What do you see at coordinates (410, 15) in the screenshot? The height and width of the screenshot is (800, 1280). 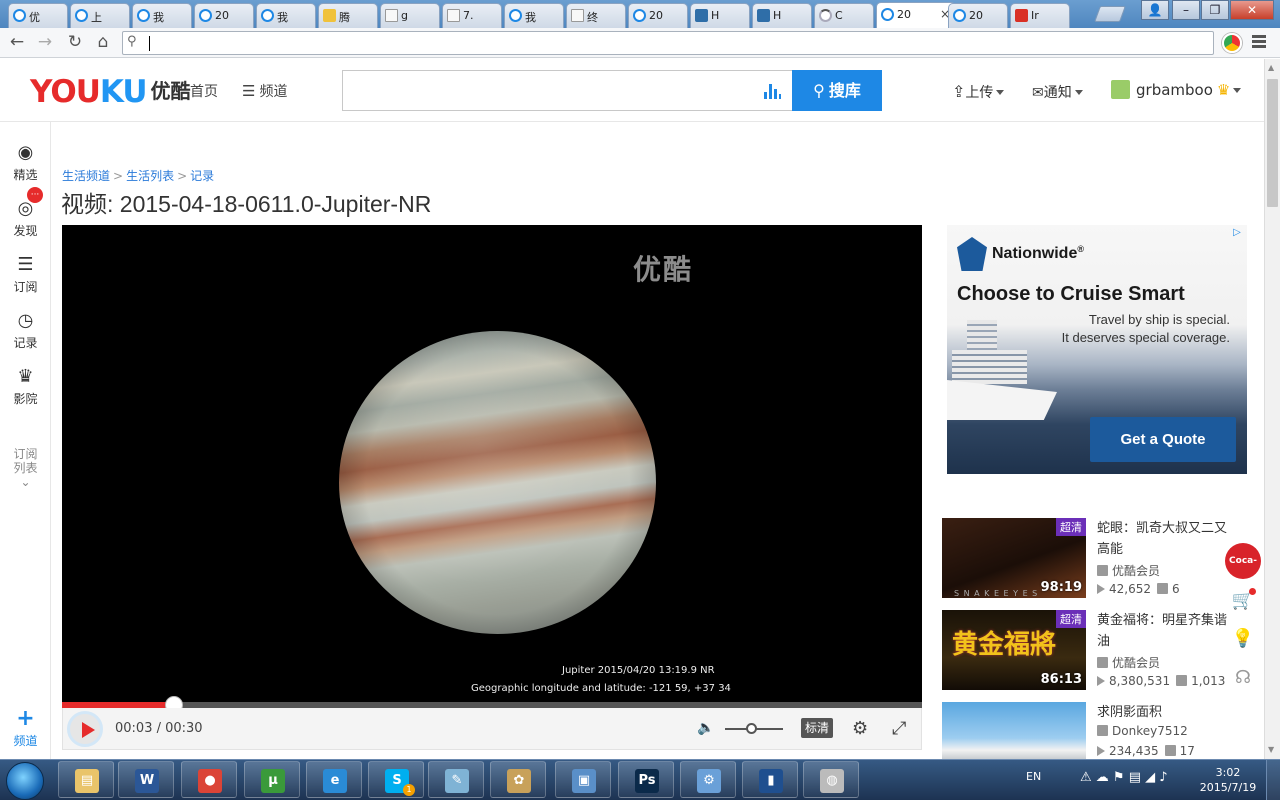 I see `browser-tab: g` at bounding box center [410, 15].